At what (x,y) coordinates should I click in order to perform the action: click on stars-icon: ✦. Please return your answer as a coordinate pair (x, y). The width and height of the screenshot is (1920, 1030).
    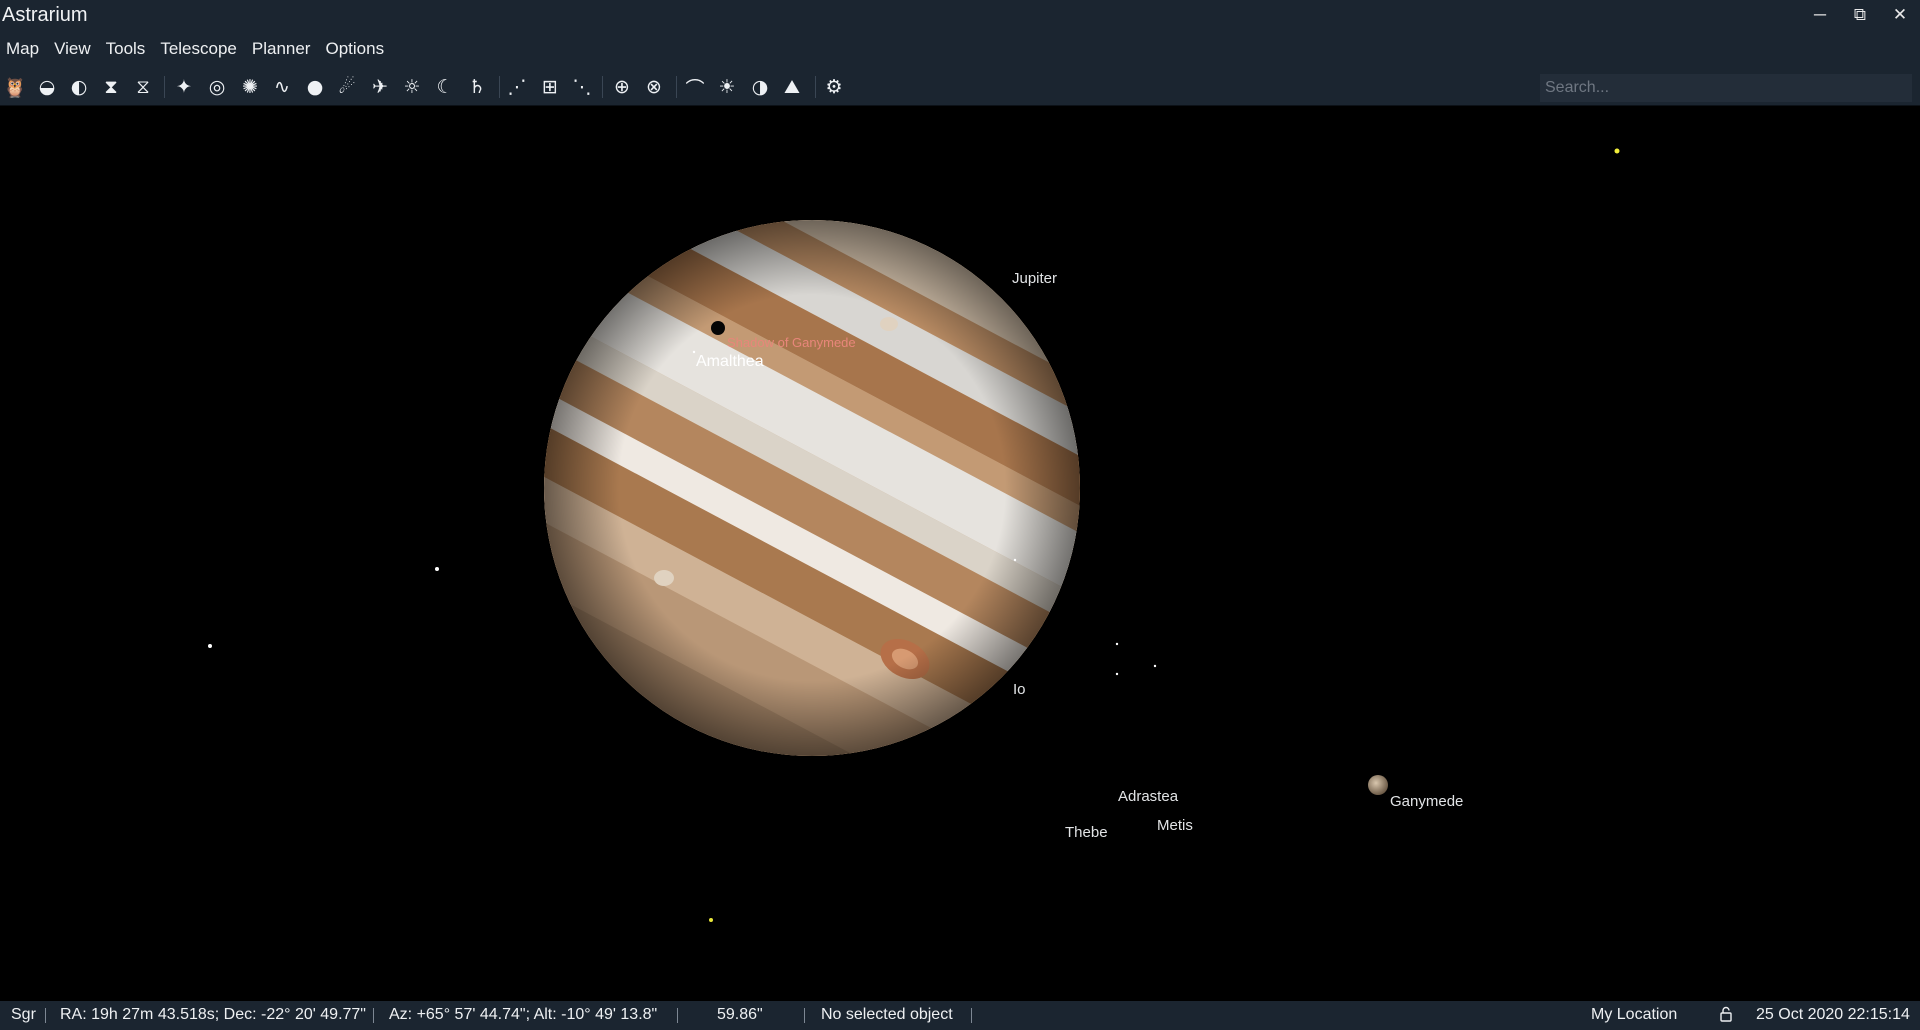
    Looking at the image, I should click on (184, 87).